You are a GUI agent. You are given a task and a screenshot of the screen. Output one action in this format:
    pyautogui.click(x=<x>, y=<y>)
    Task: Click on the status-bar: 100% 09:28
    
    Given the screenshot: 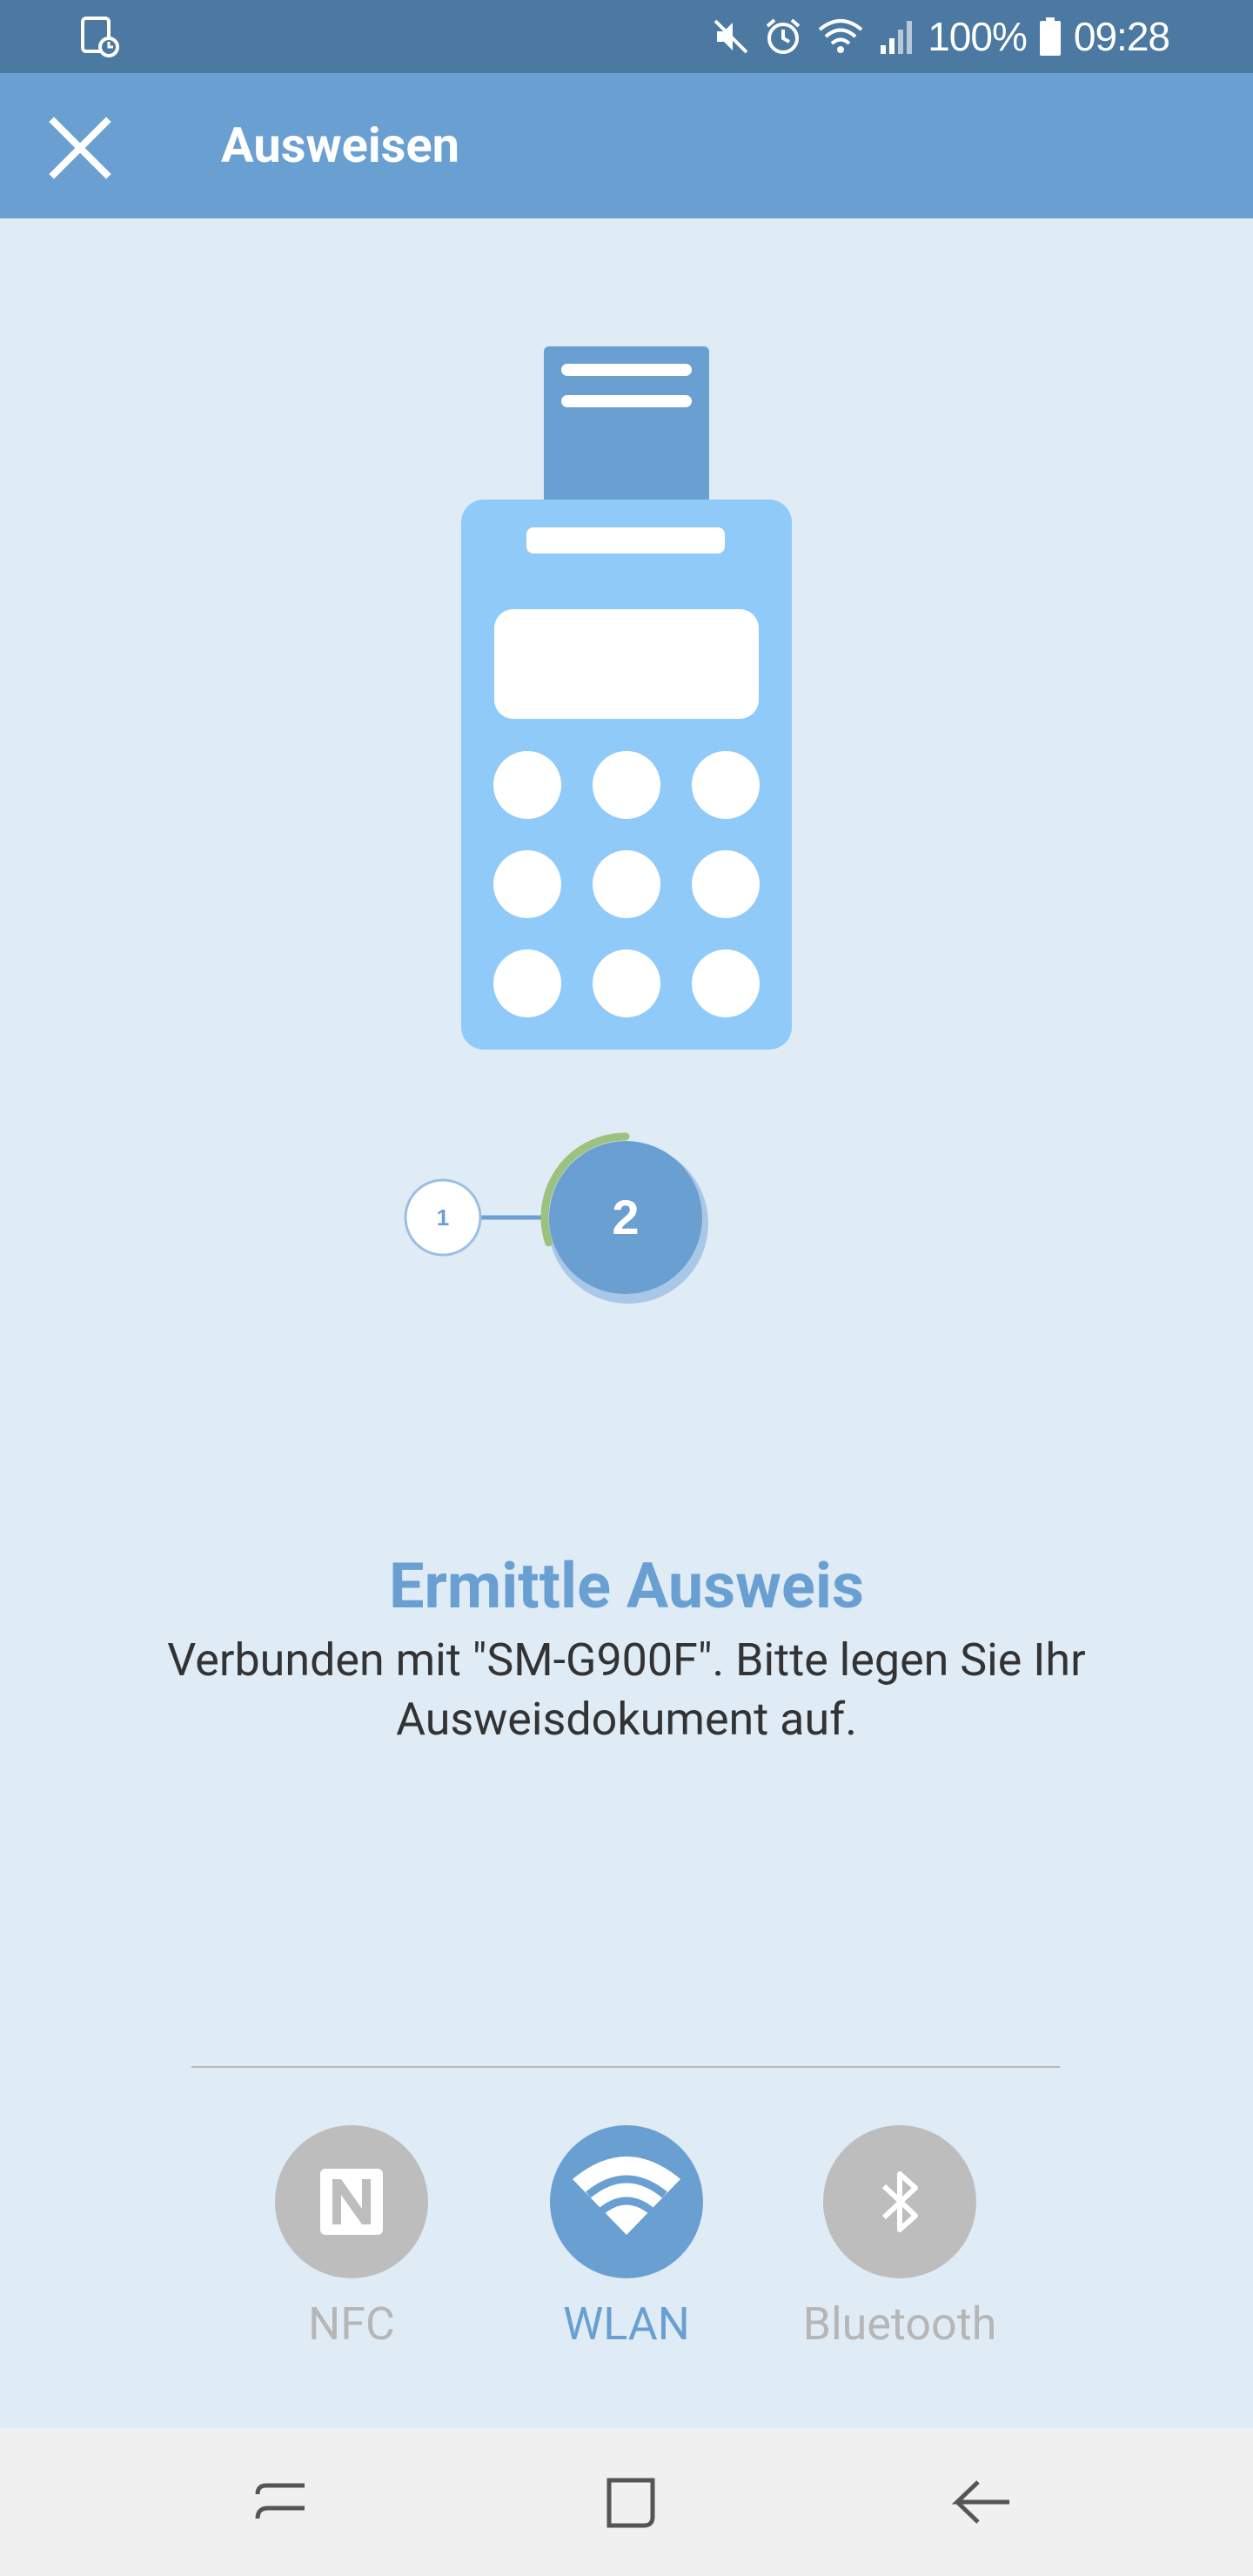 What is the action you would take?
    pyautogui.click(x=626, y=37)
    